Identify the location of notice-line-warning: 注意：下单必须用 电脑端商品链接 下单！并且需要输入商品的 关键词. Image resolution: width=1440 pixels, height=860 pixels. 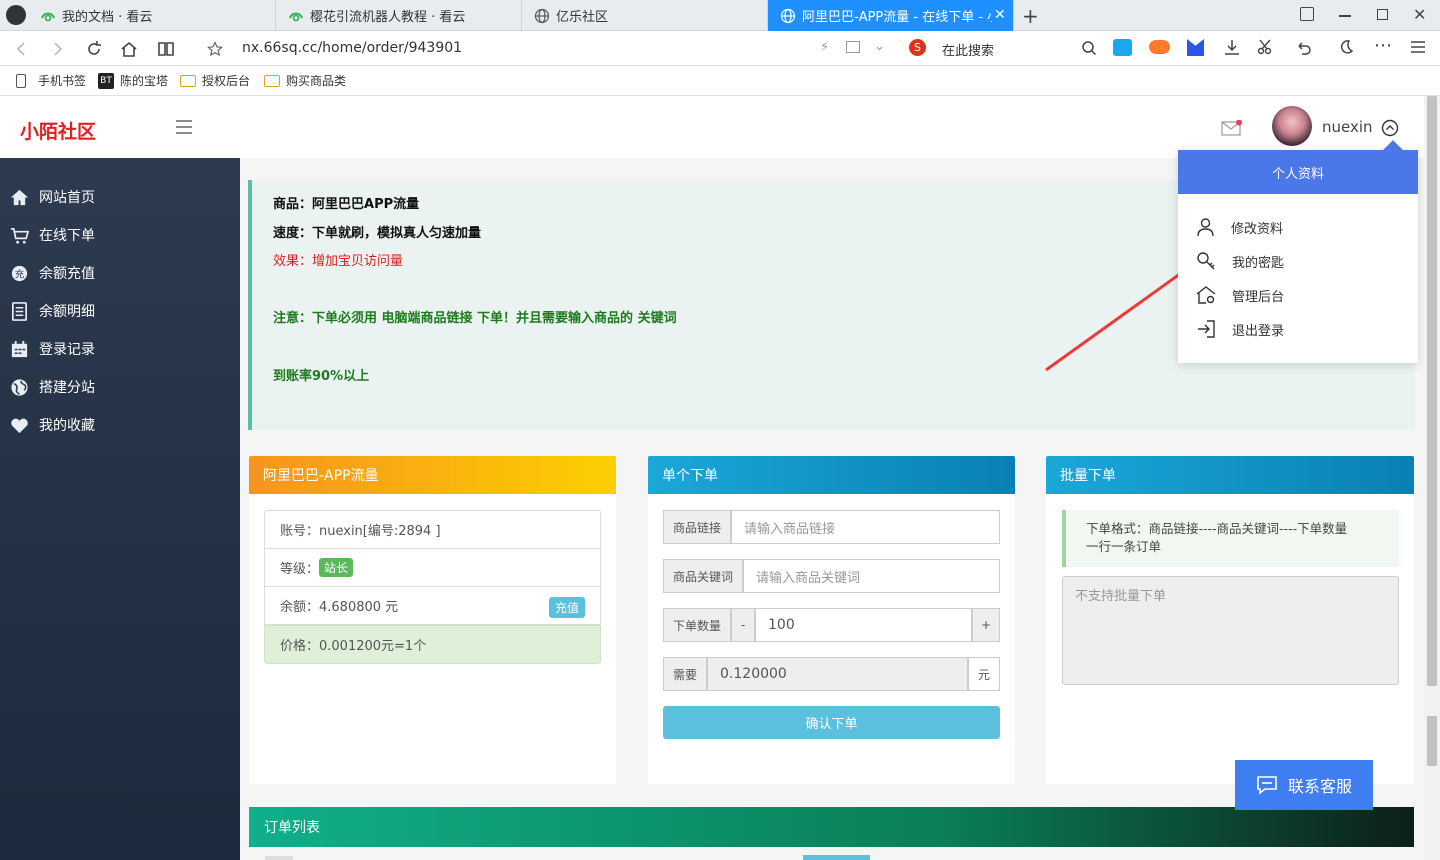
(475, 318).